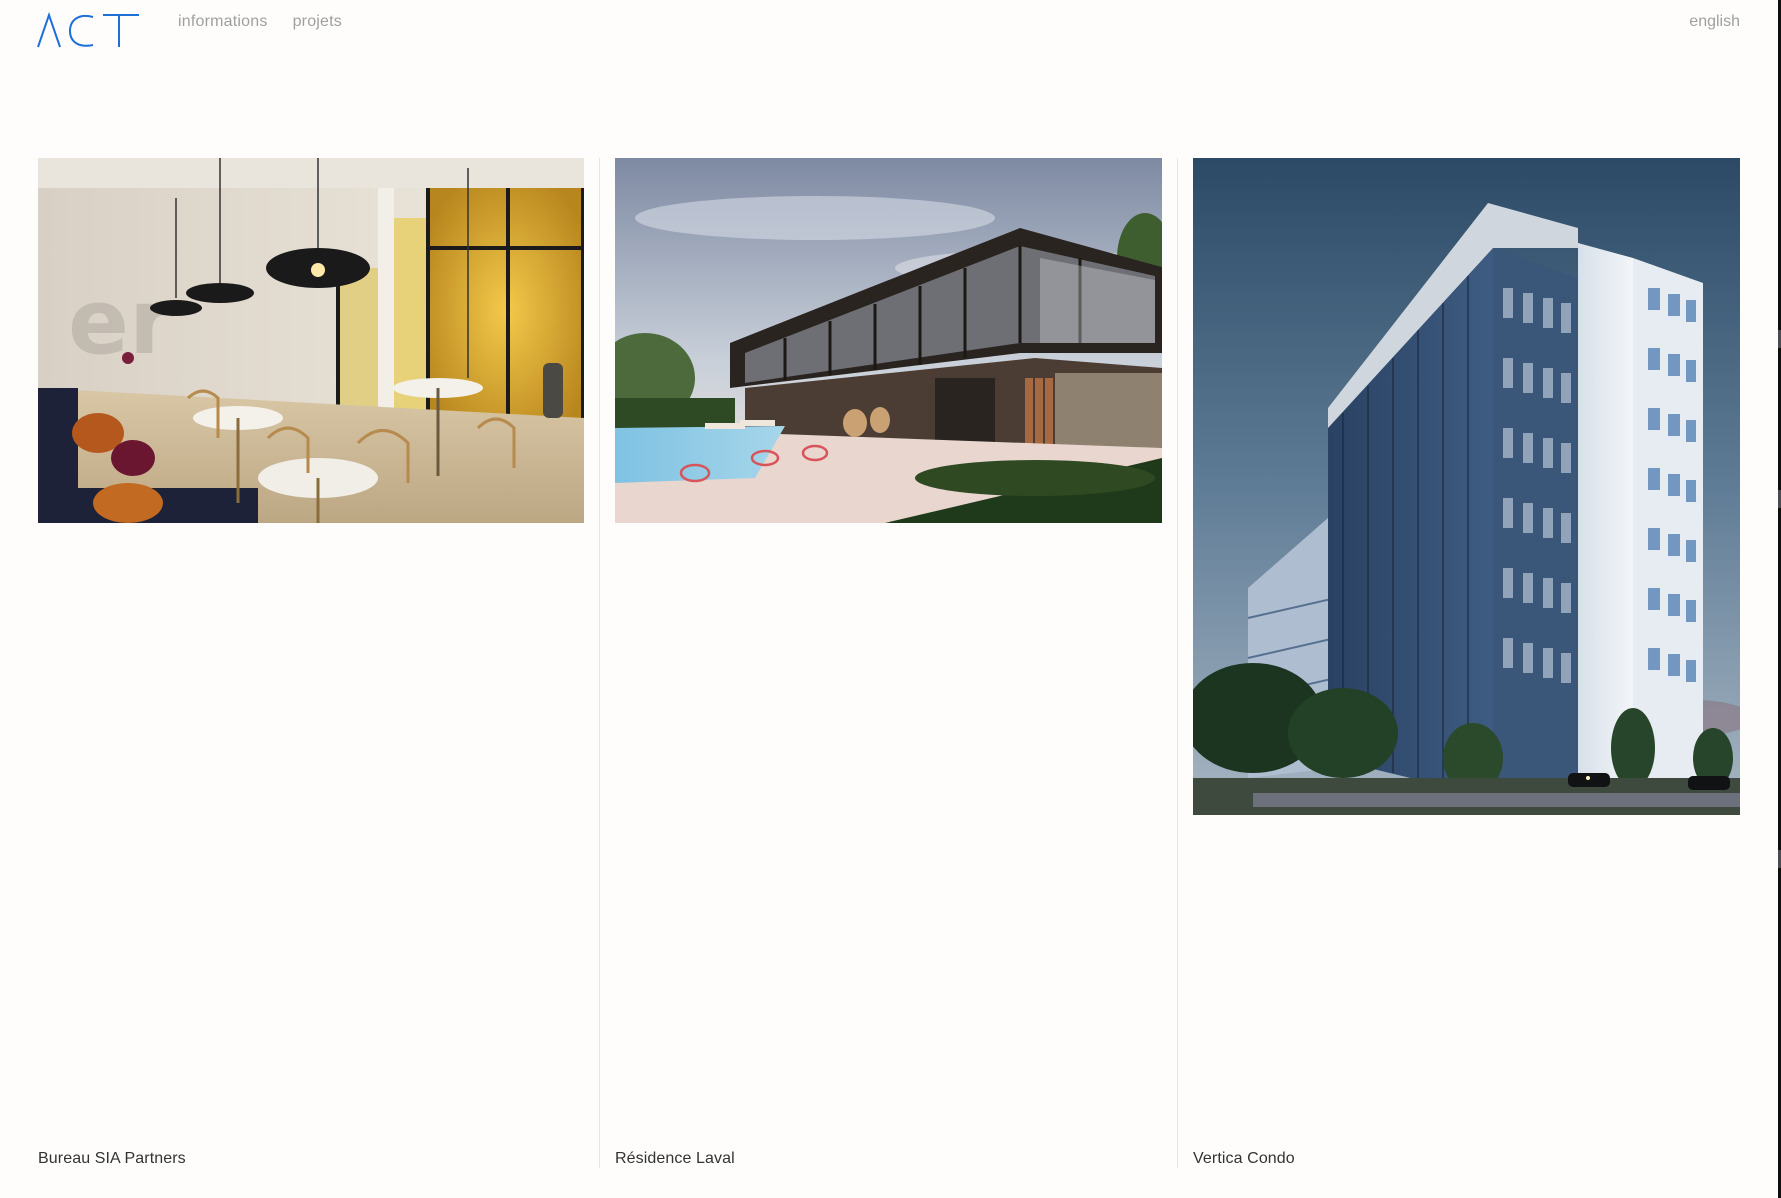 This screenshot has height=1198, width=1781. Describe the element at coordinates (888, 340) in the screenshot. I see `project-photo` at that location.